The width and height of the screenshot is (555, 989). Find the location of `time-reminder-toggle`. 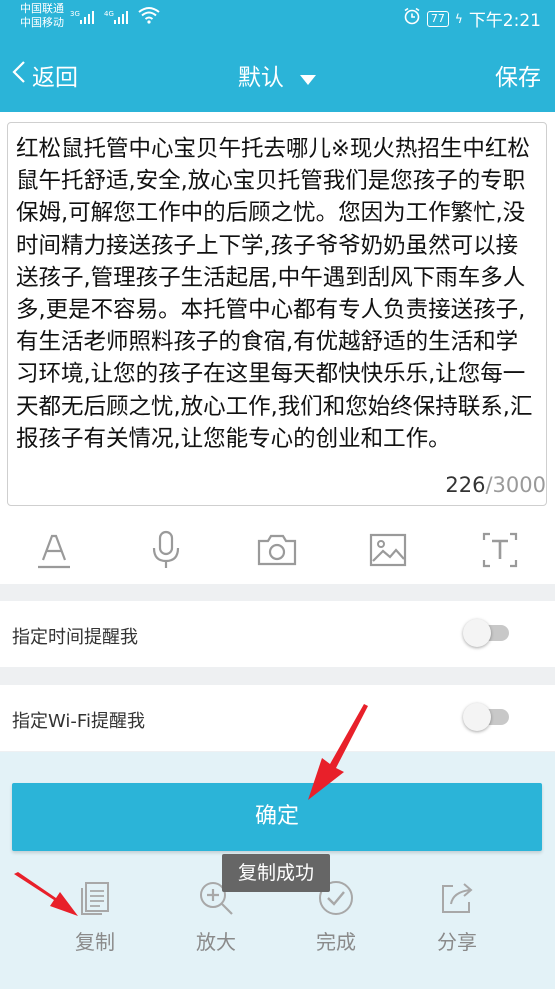

time-reminder-toggle is located at coordinates (486, 633).